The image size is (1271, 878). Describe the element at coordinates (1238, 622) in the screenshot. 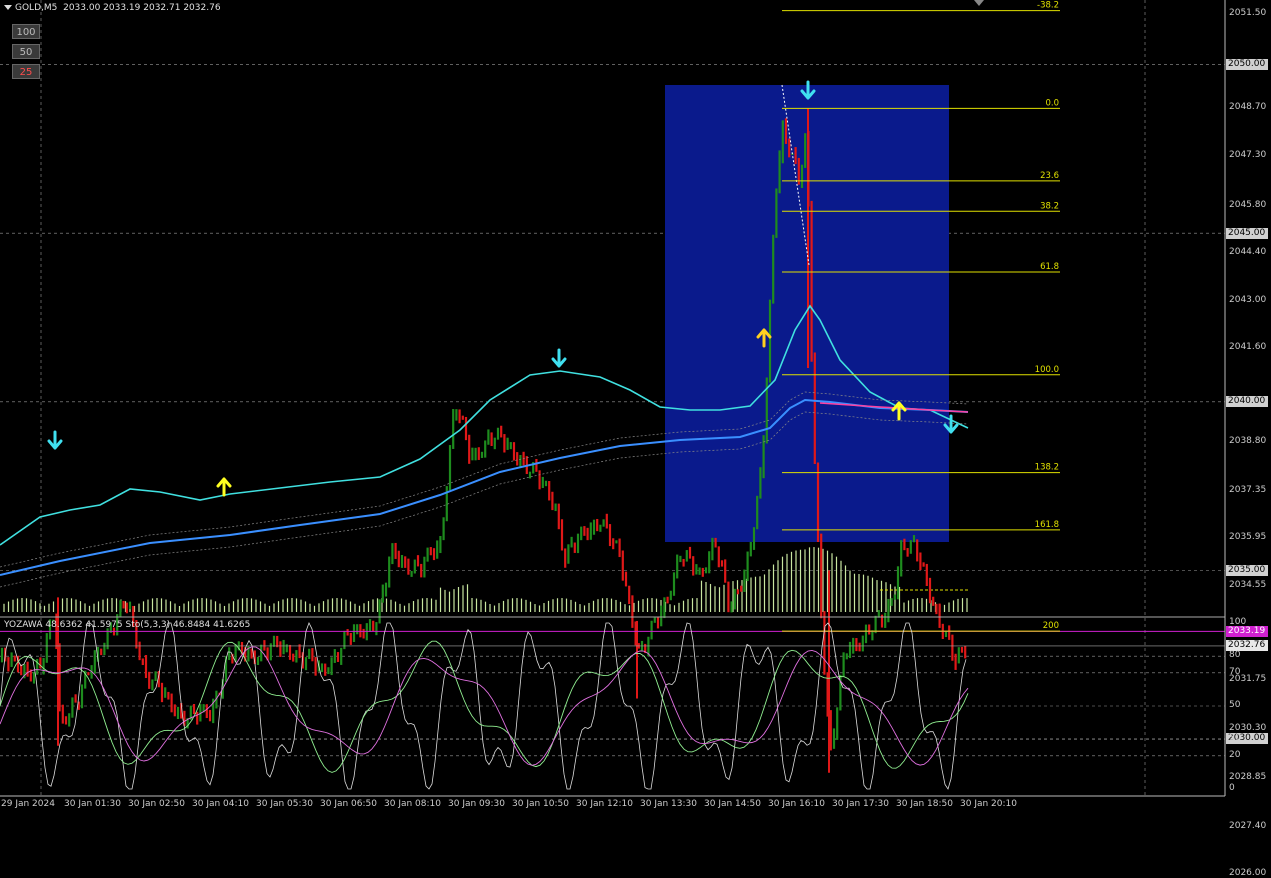

I see `oscillator-tick-label: 100` at that location.